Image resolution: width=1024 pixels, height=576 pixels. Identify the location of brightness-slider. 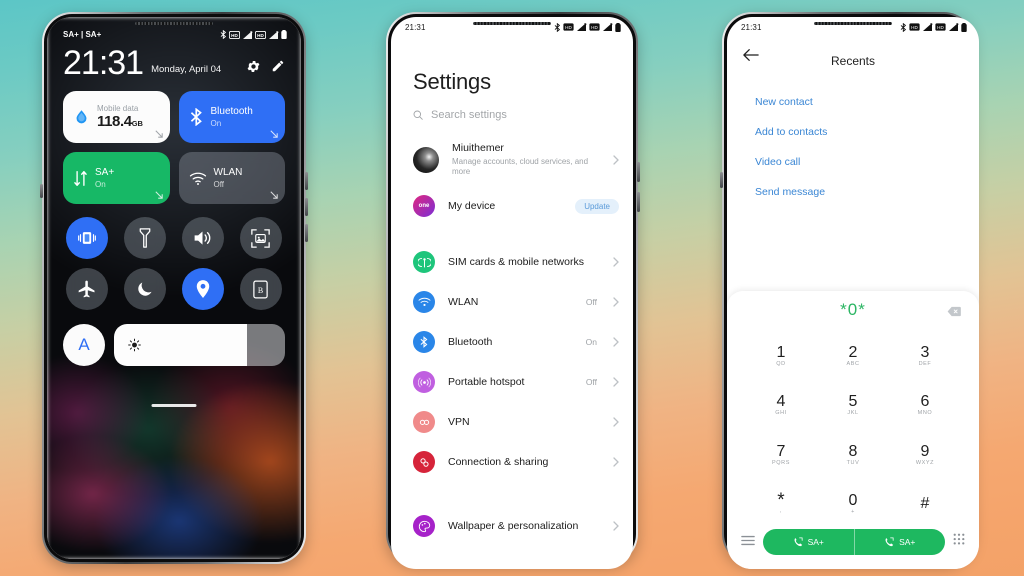
(199, 345).